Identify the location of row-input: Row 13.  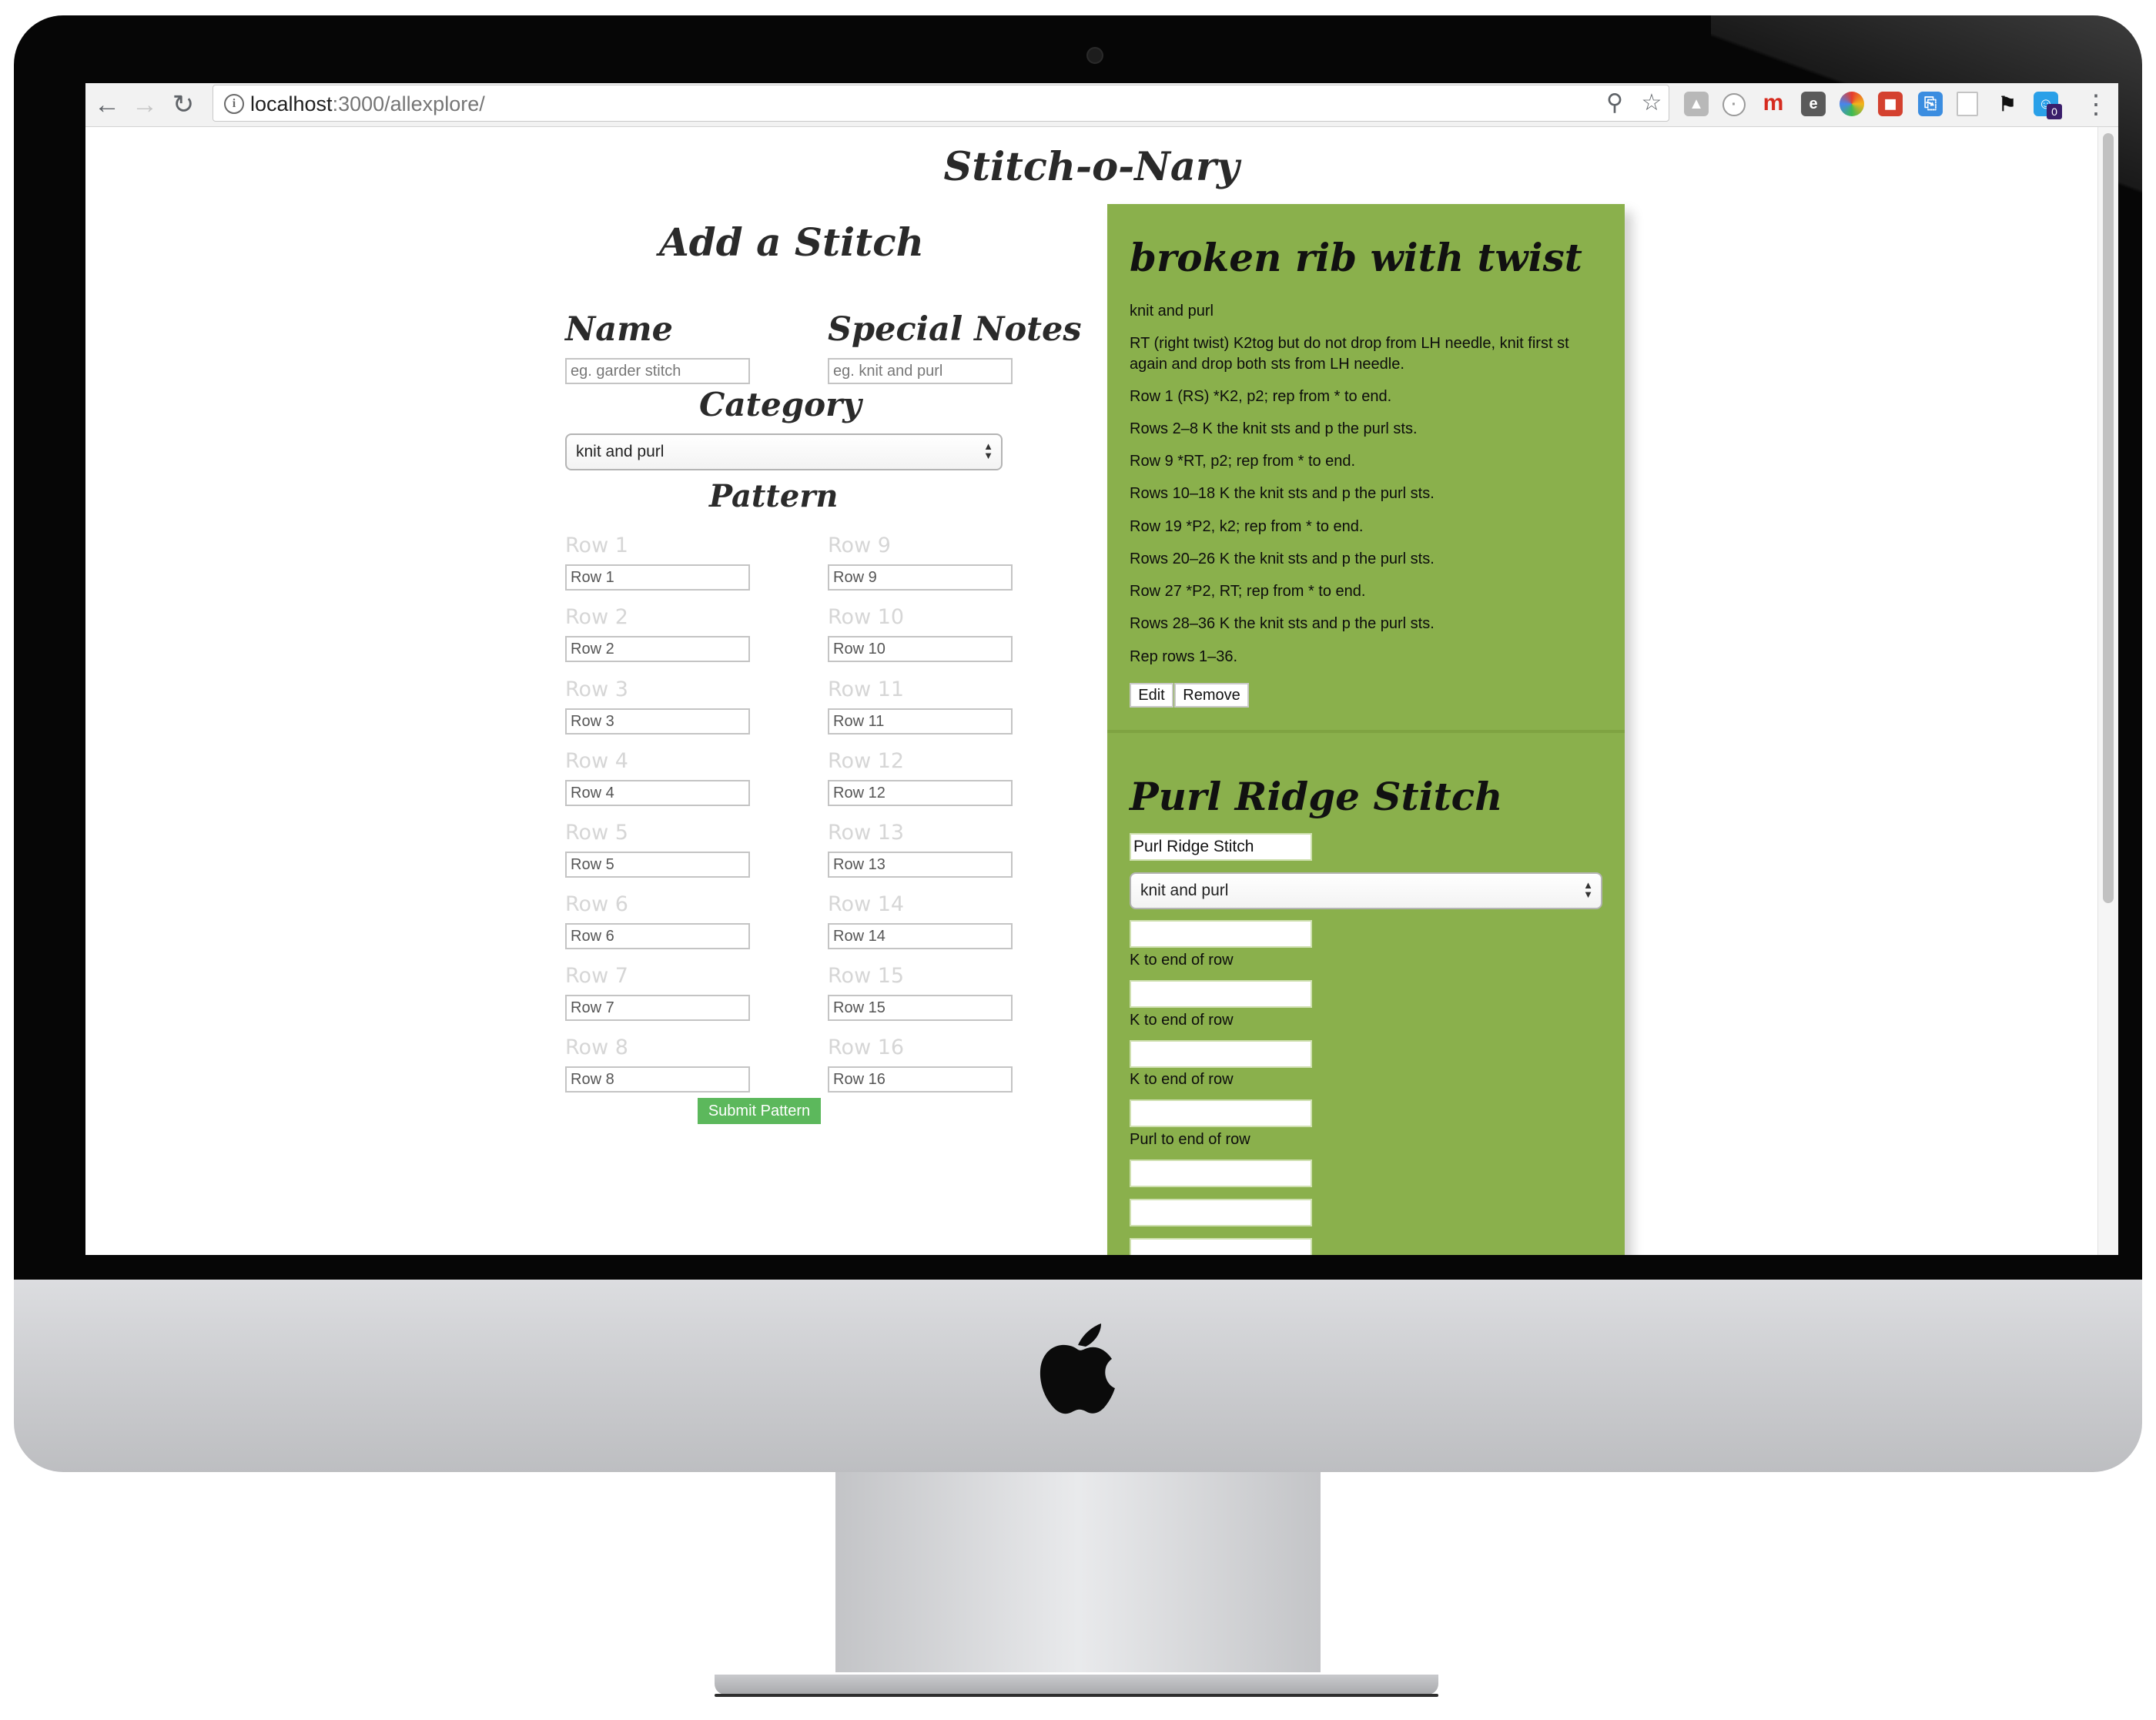
(920, 865).